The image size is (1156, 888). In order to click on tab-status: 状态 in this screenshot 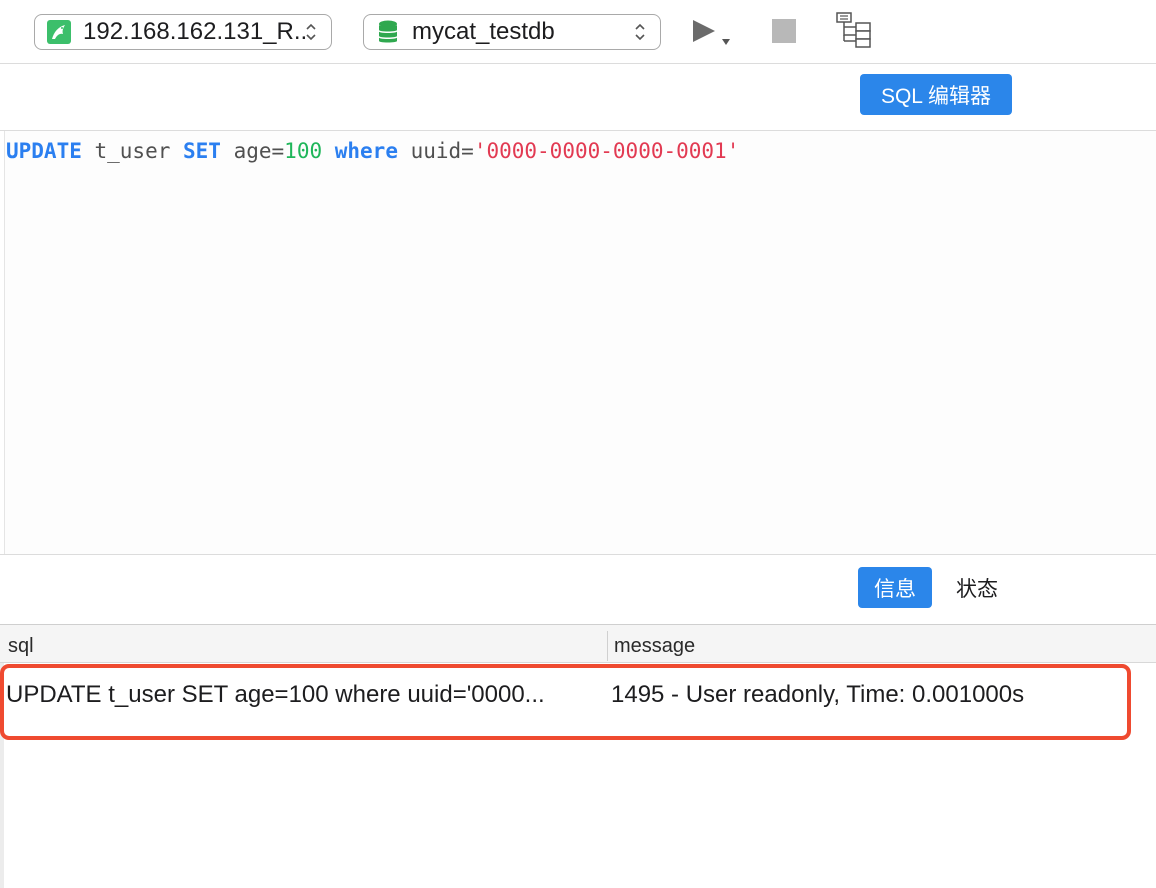, I will do `click(977, 587)`.